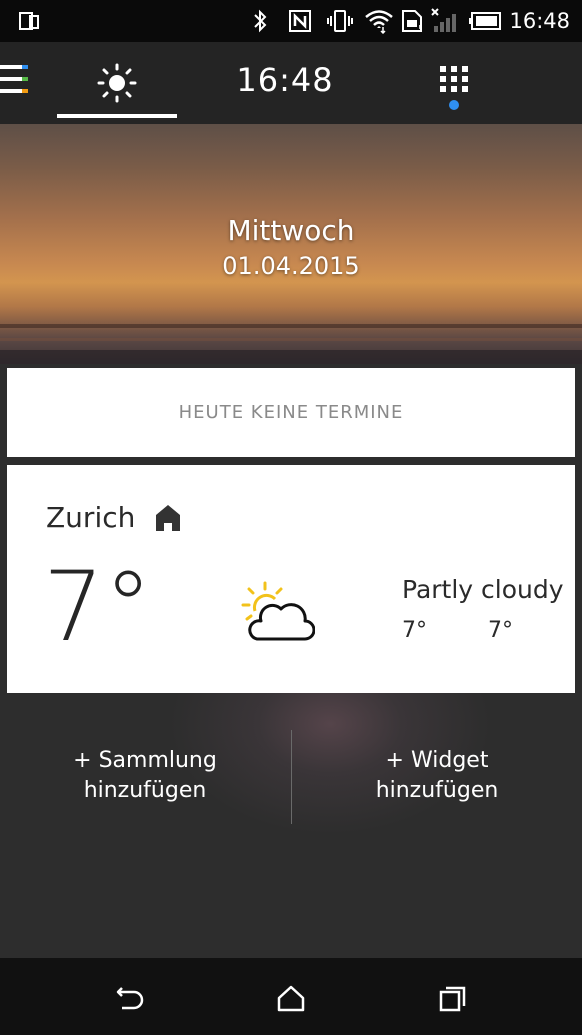  I want to click on add-collection-button: + Sammlung hinzufügen, so click(145, 776).